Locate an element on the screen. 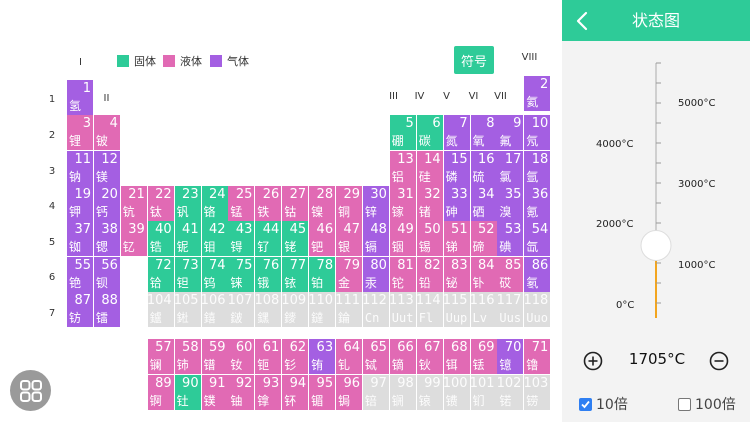 The height and width of the screenshot is (422, 750). element-cell: 34 硒 is located at coordinates (483, 203).